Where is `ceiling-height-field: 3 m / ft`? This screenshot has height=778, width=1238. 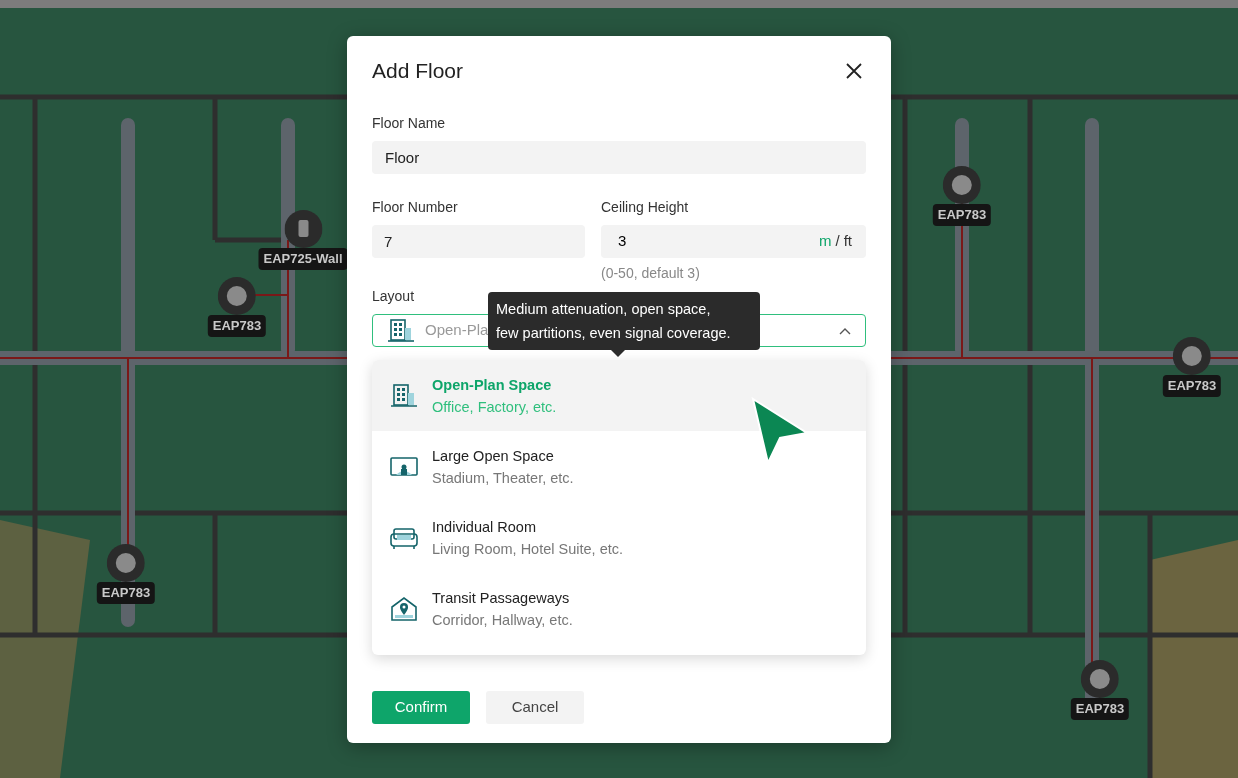 ceiling-height-field: 3 m / ft is located at coordinates (733, 242).